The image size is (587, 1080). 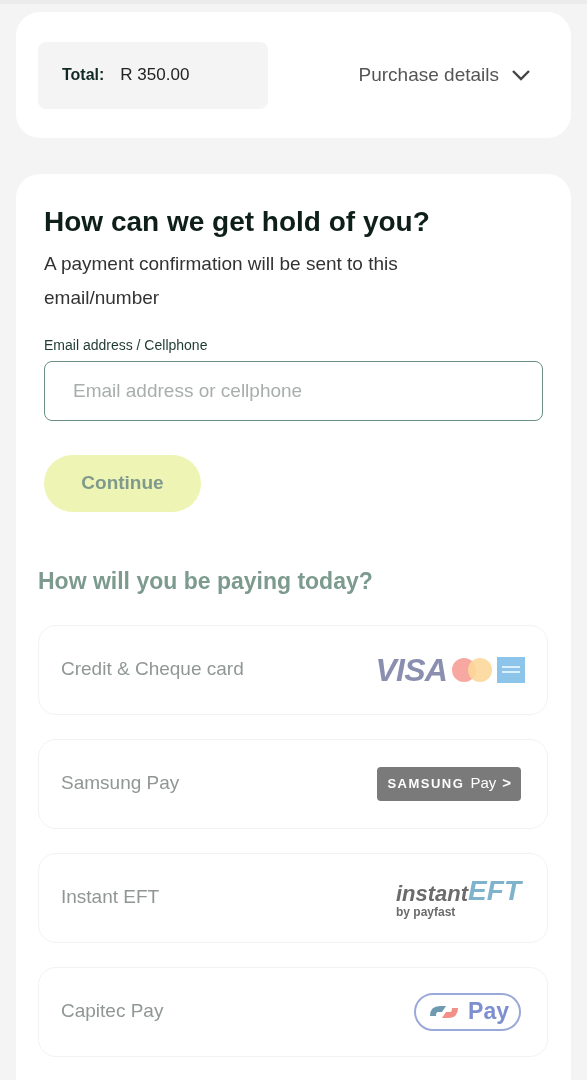 What do you see at coordinates (411, 670) in the screenshot?
I see `visa-logo: VISA` at bounding box center [411, 670].